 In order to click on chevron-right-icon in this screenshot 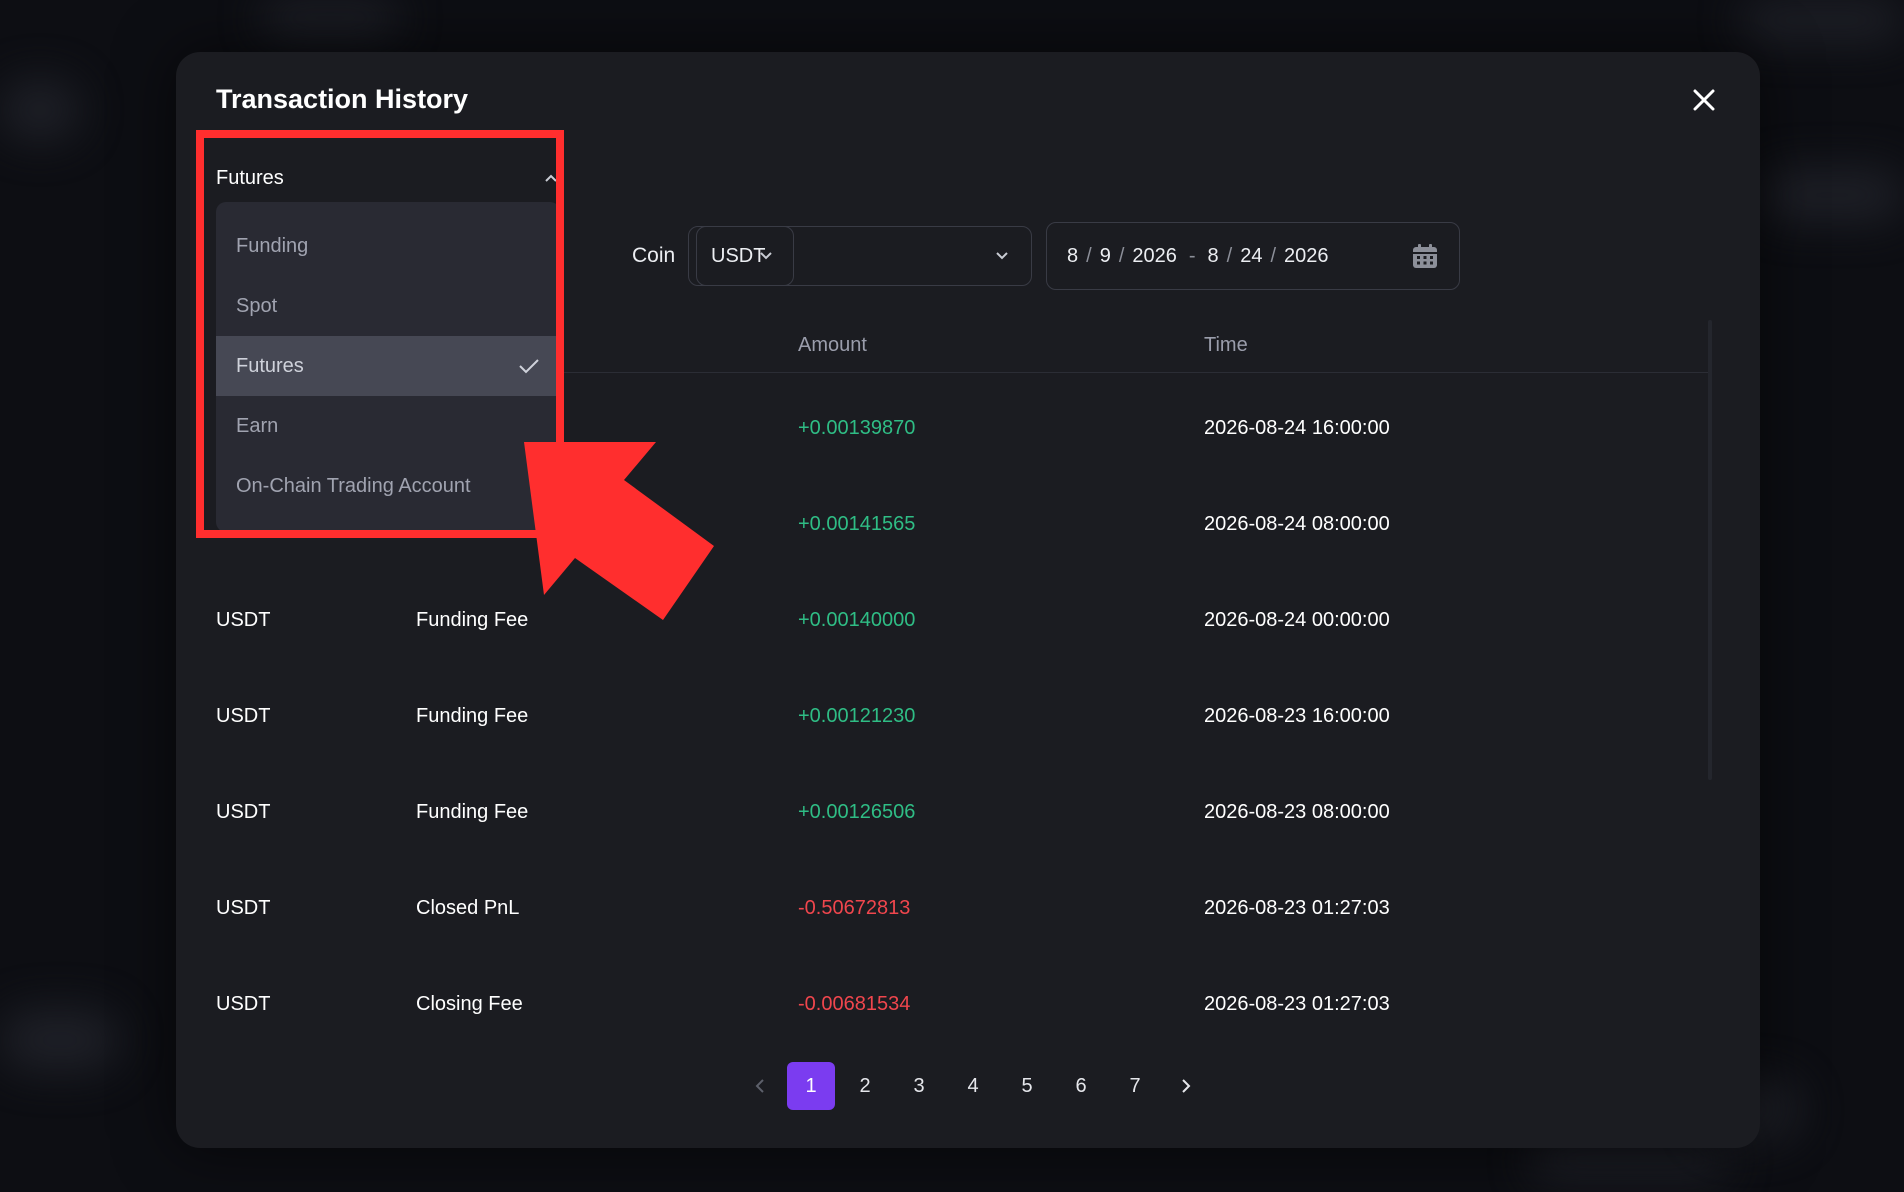, I will do `click(1186, 1086)`.